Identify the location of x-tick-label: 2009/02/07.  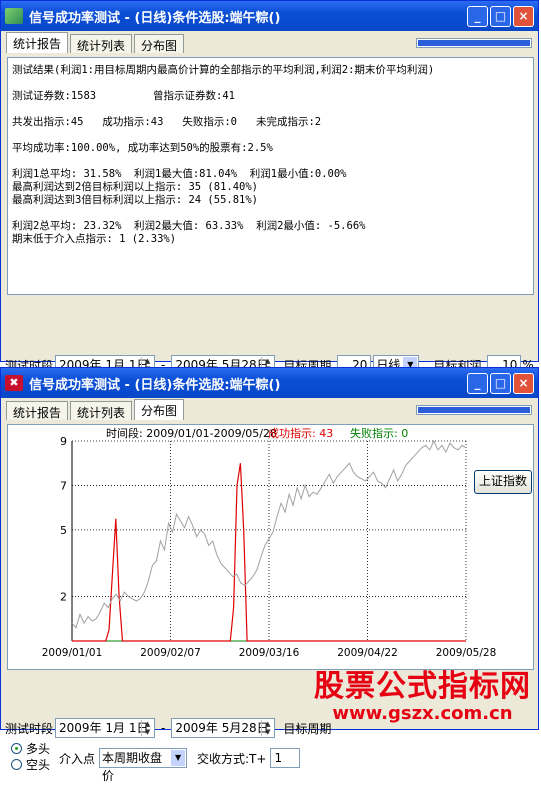
(170, 653).